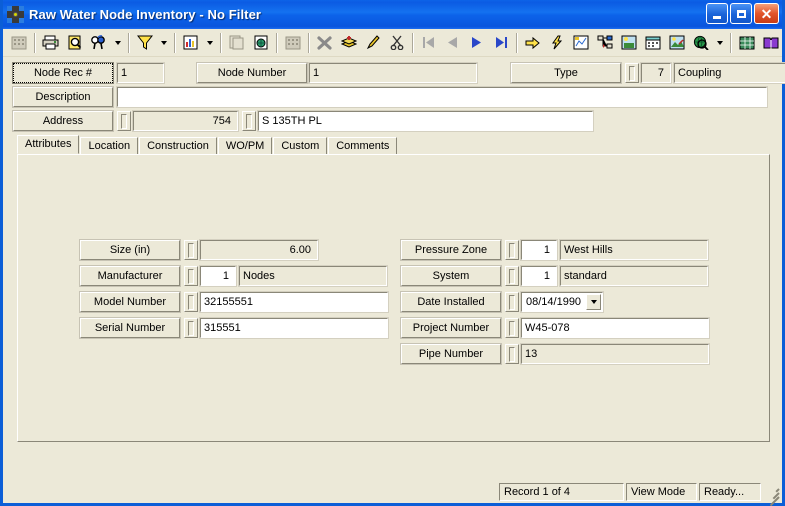 The height and width of the screenshot is (506, 785). What do you see at coordinates (593, 302) in the screenshot?
I see `chevron-down-icon` at bounding box center [593, 302].